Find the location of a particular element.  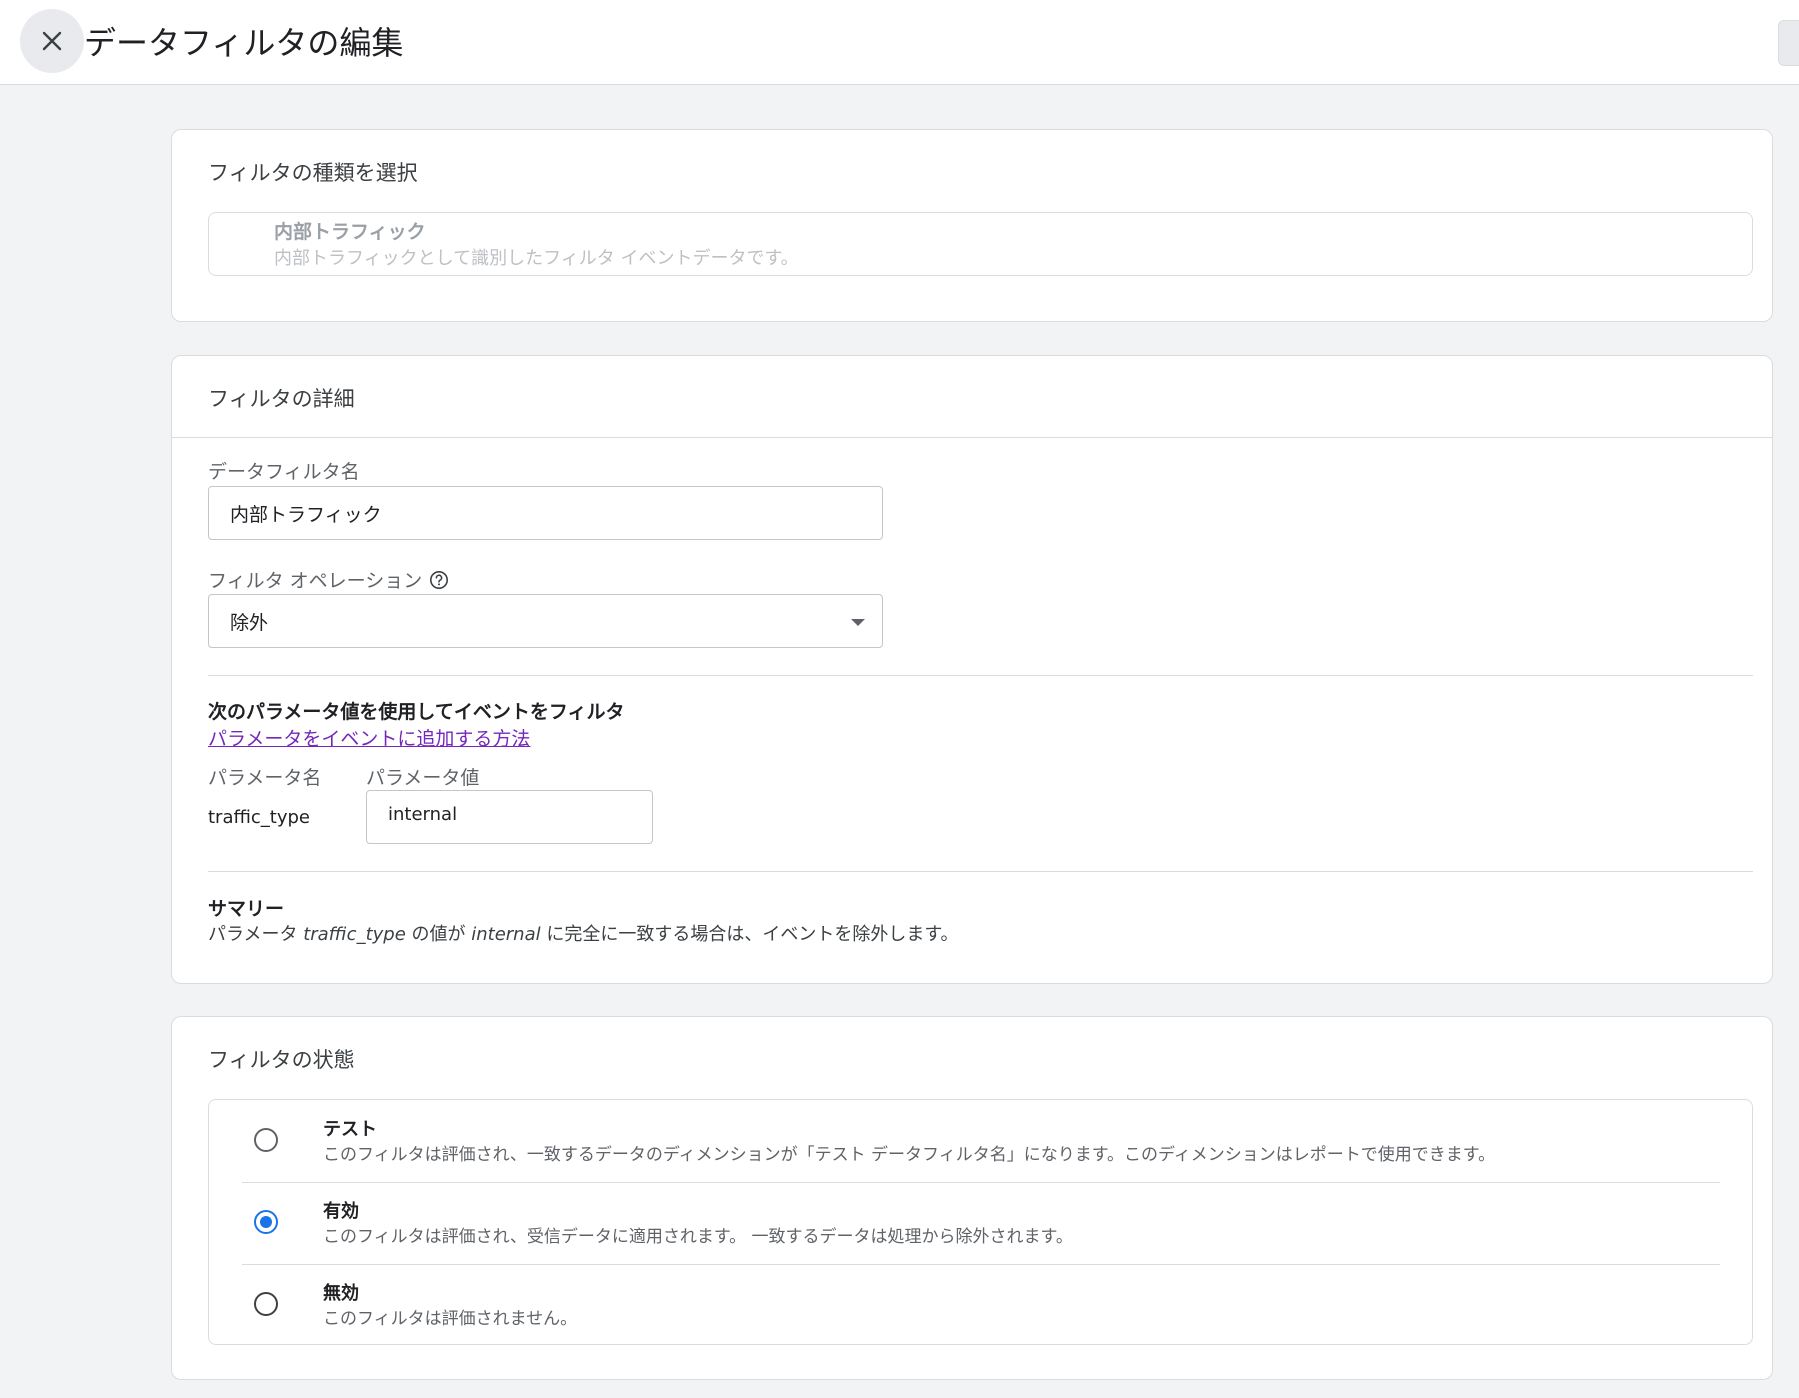

filter-operation-label: フィルタ オペレーション is located at coordinates (328, 579).